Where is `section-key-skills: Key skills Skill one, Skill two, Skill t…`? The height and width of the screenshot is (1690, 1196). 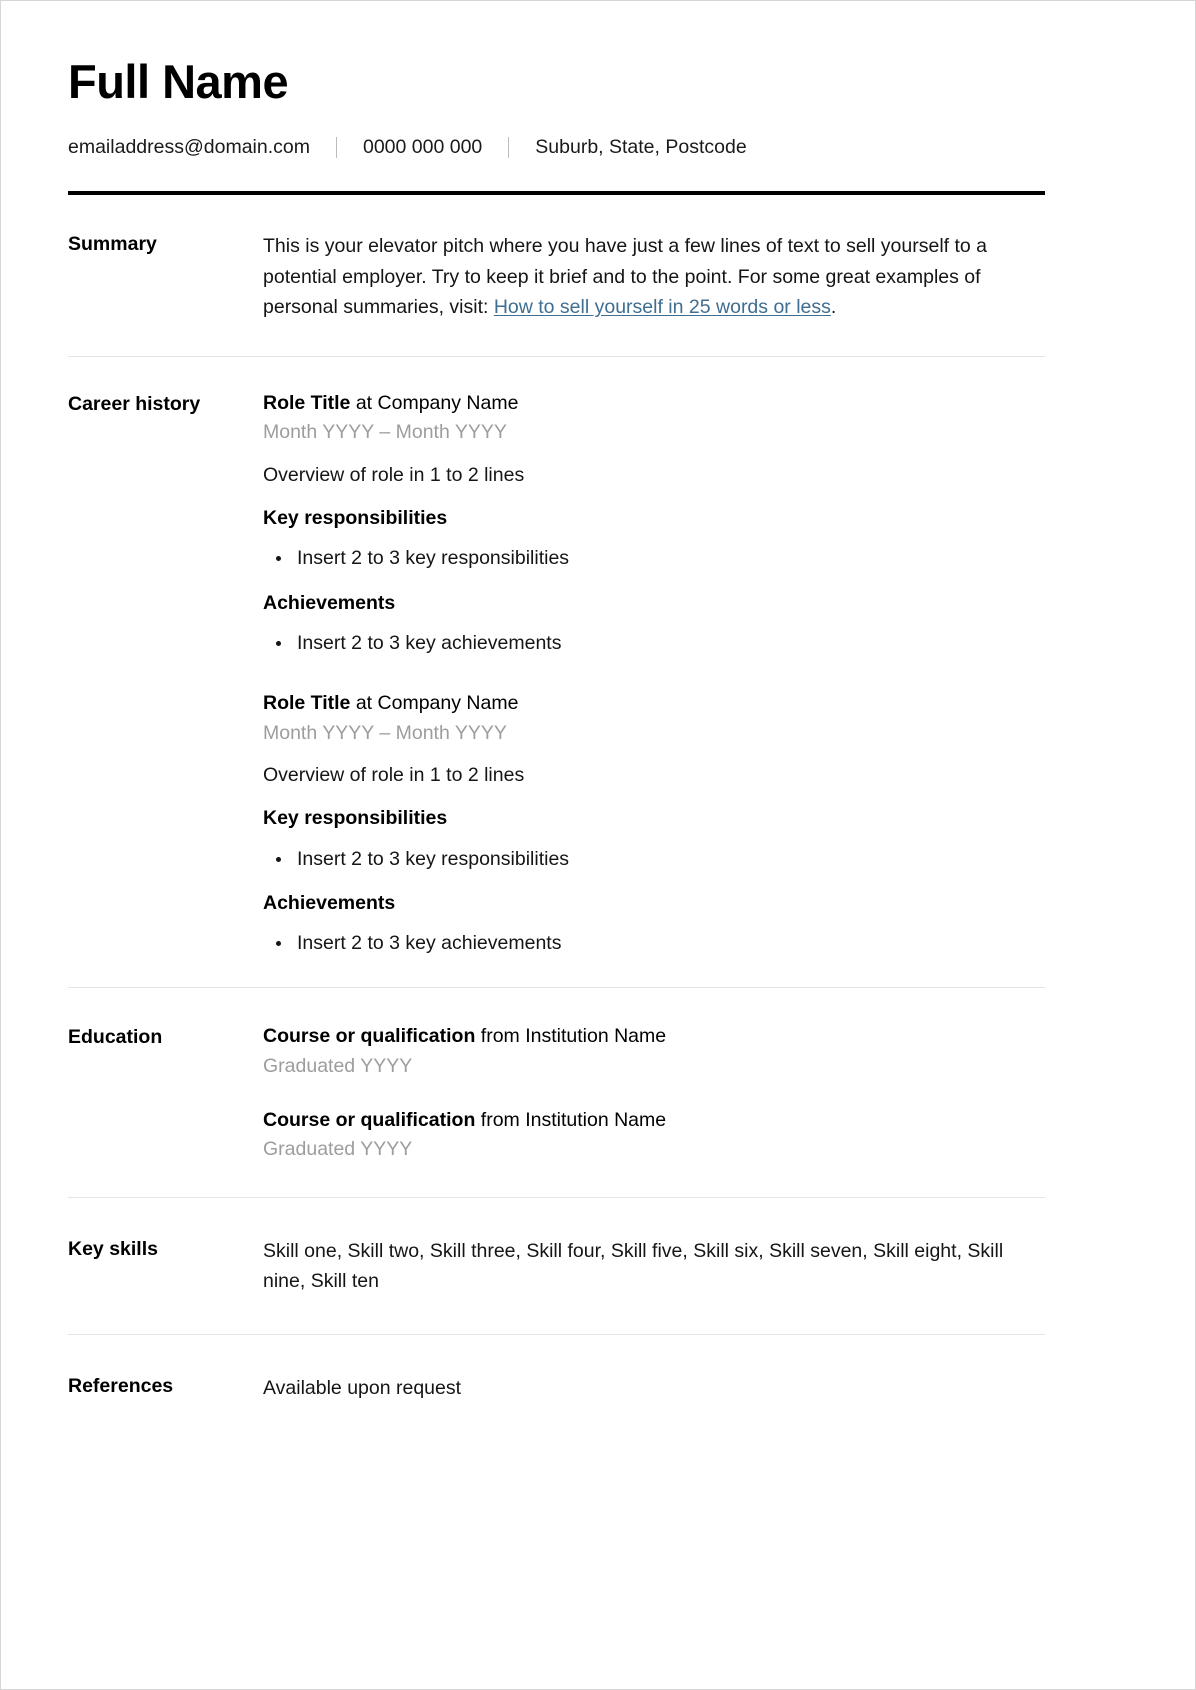 section-key-skills: Key skills Skill one, Skill two, Skill t… is located at coordinates (556, 1266).